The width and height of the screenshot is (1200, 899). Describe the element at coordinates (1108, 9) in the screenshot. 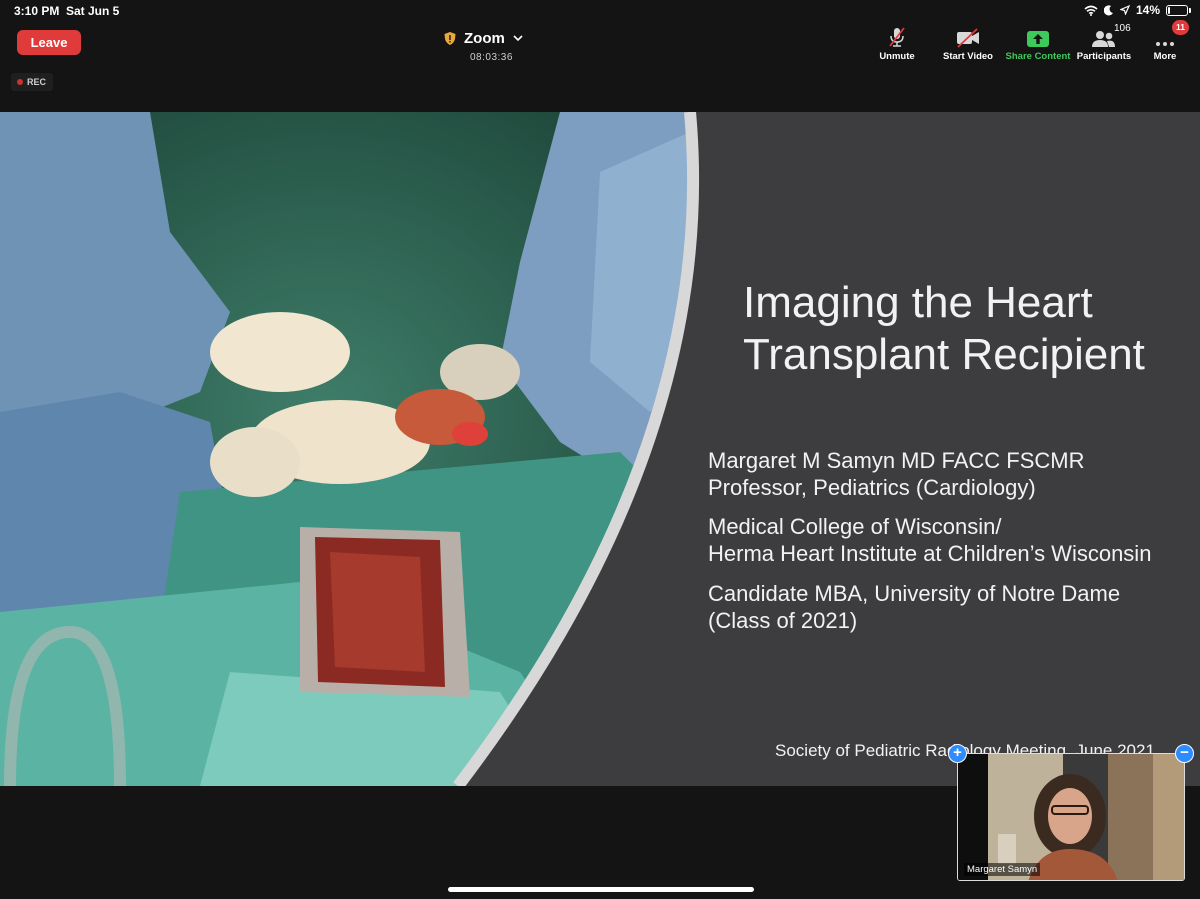

I see `moon-icon` at that location.